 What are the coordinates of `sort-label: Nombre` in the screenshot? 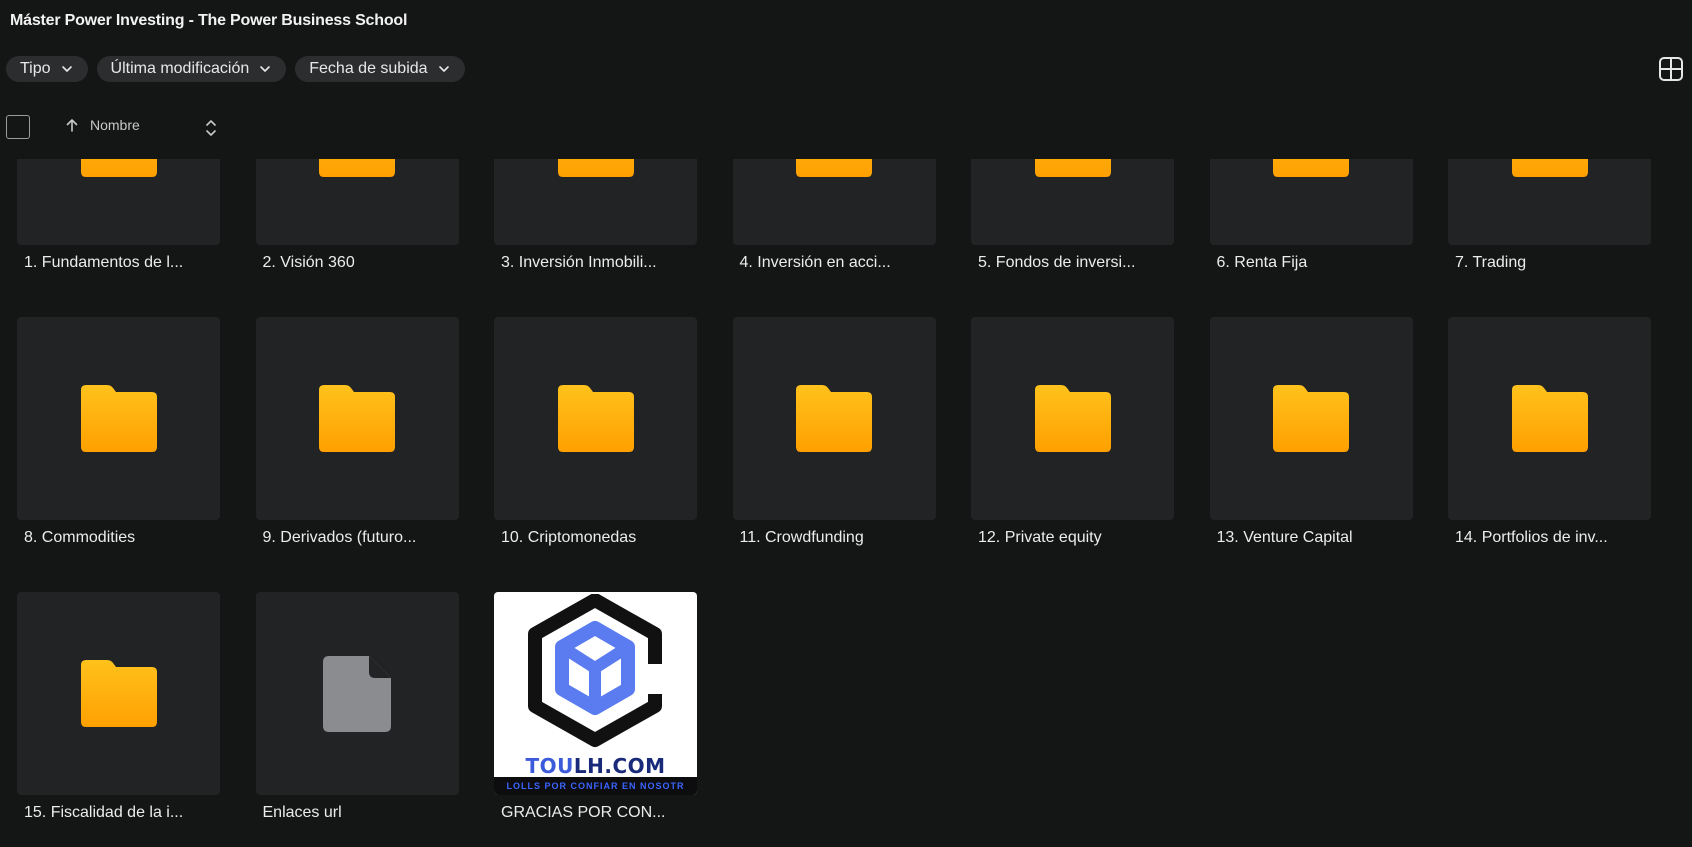 It's located at (115, 125).